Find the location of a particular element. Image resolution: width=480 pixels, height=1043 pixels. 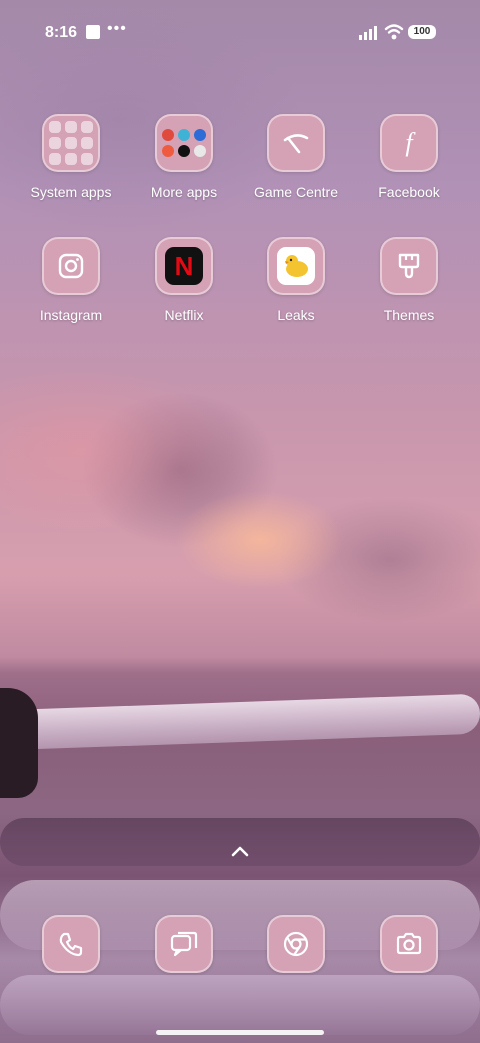

app-label: Themes is located at coordinates (409, 315).